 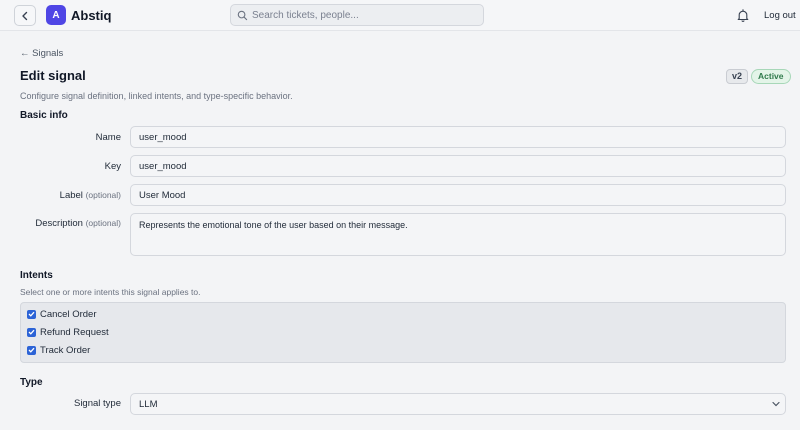 What do you see at coordinates (74, 332) in the screenshot?
I see `intent-label: Refund Request` at bounding box center [74, 332].